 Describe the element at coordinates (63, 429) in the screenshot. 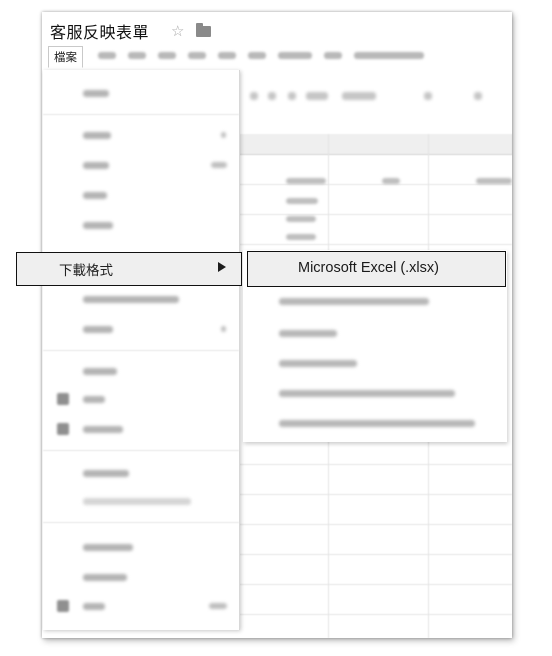

I see `trash-icon` at that location.